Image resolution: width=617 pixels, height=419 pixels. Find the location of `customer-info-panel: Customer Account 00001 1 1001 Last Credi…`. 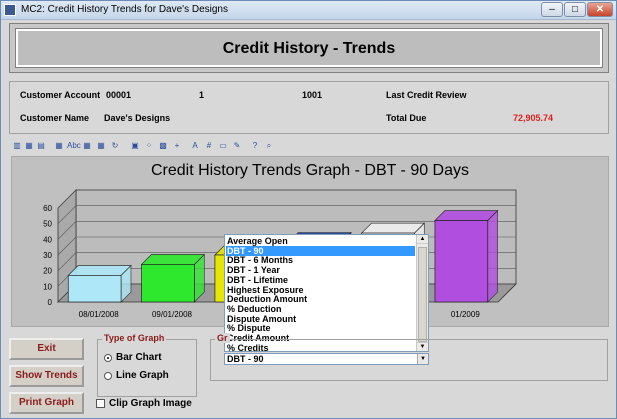

customer-info-panel: Customer Account 00001 1 1001 Last Credi… is located at coordinates (309, 107).